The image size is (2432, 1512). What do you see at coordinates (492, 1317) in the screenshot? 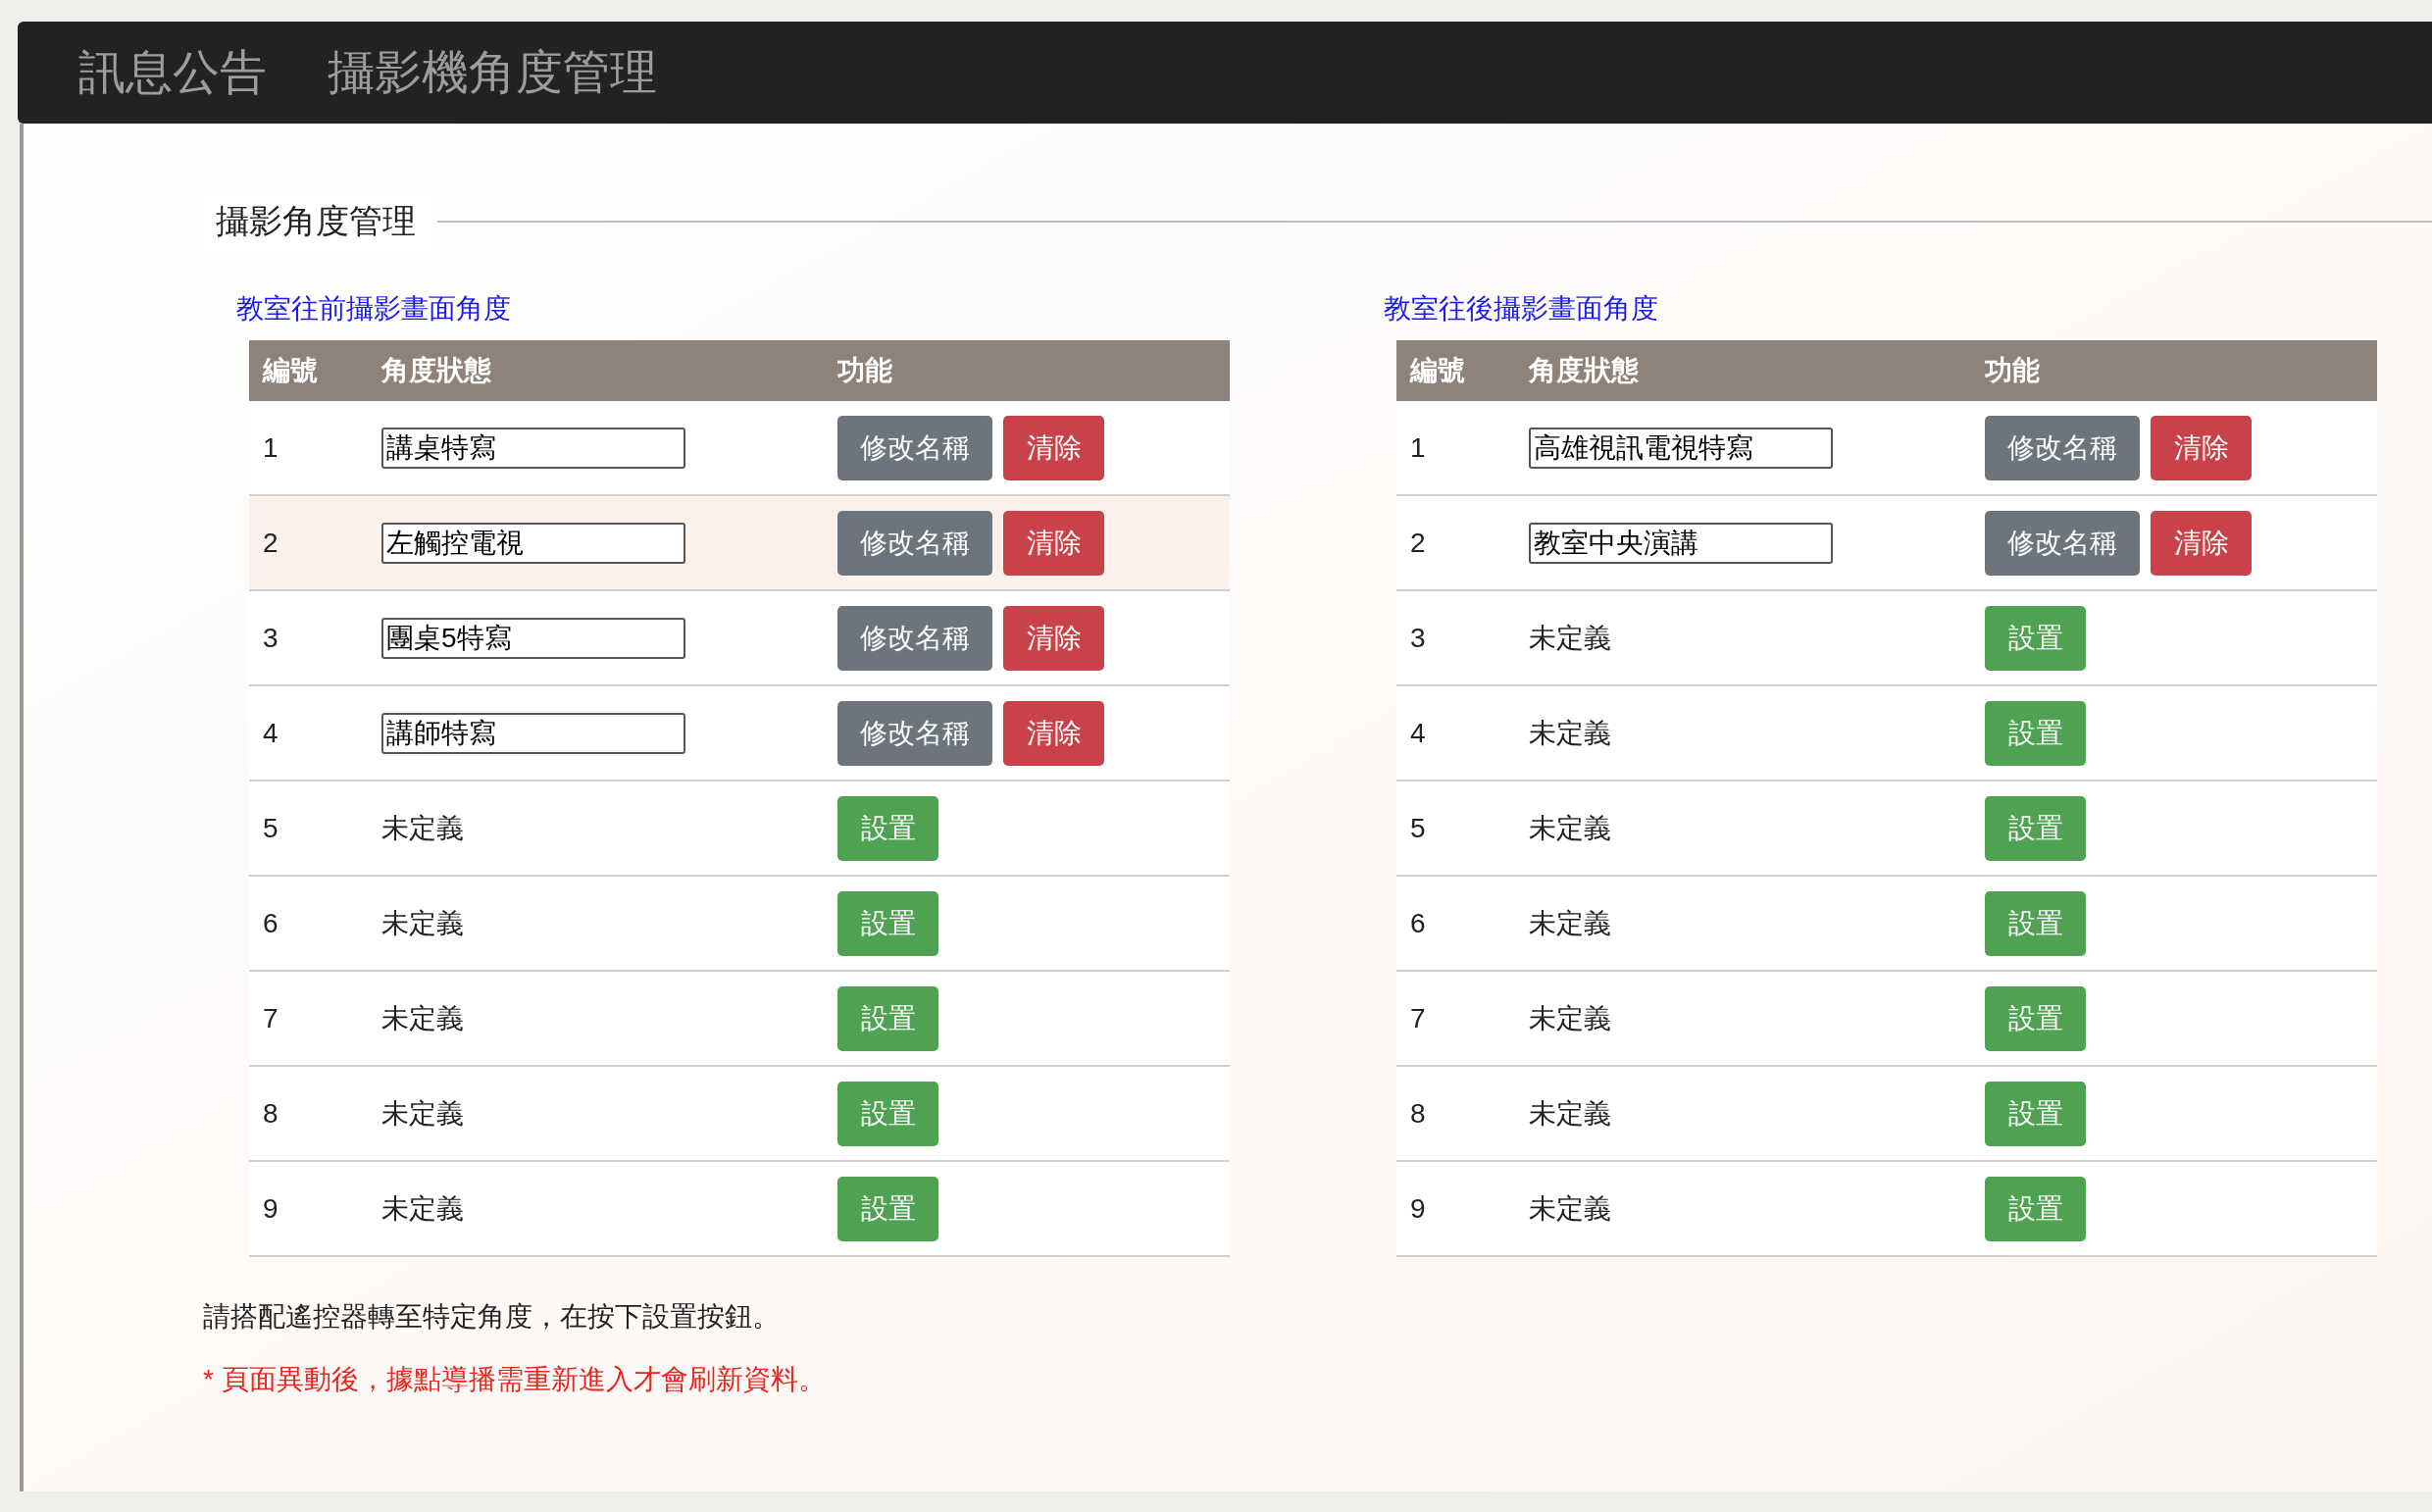
I see `info-note: 請搭配遙控器轉至特定角度，在按下設置按鈕。` at bounding box center [492, 1317].